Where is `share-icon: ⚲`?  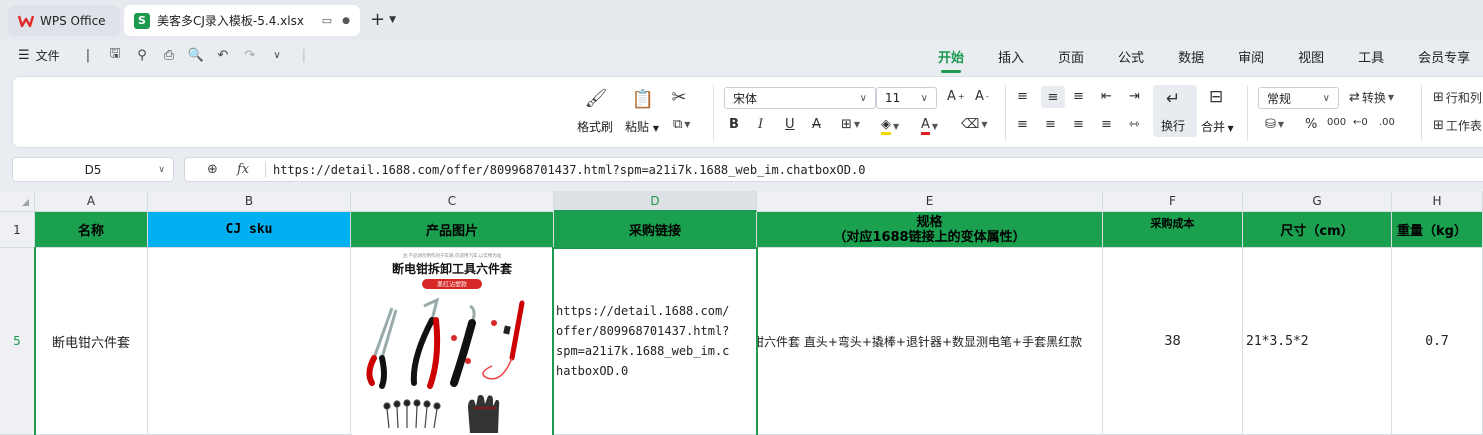
share-icon: ⚲ is located at coordinates (142, 55).